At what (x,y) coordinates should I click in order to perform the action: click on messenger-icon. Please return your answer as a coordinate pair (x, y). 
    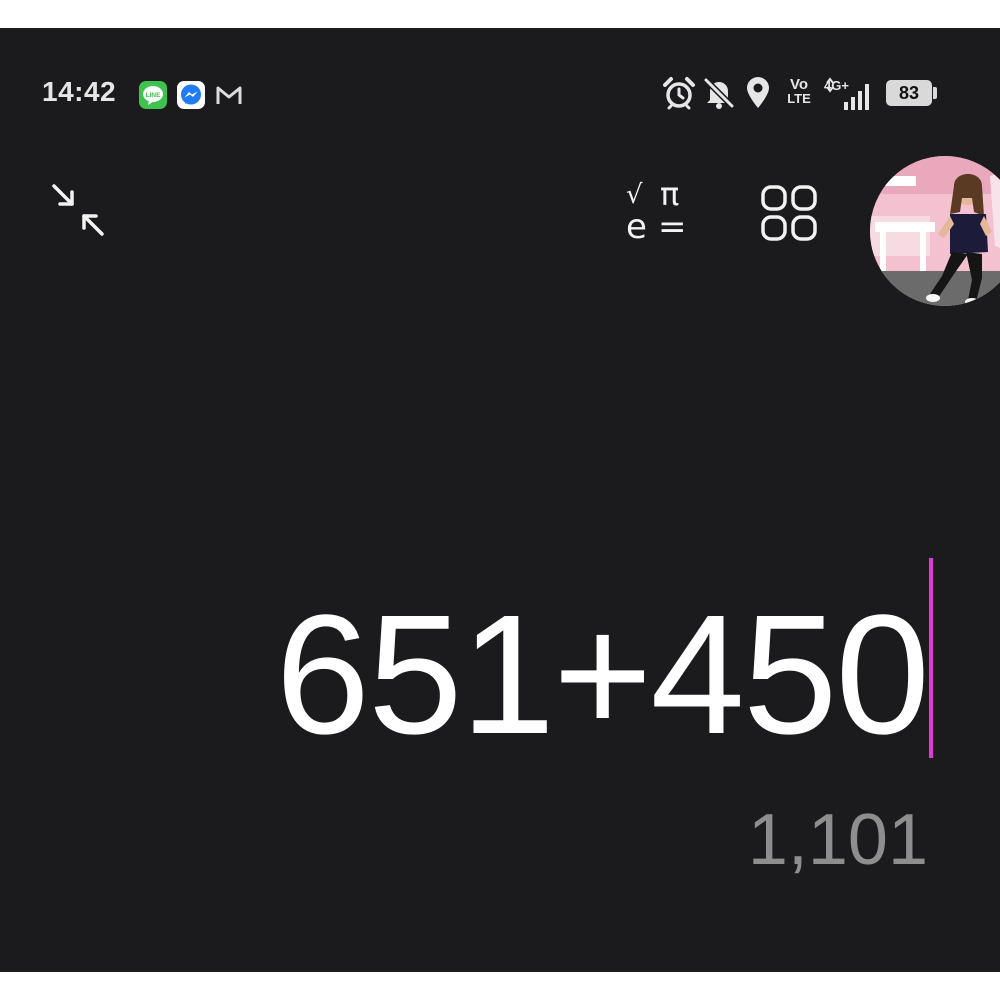
    Looking at the image, I should click on (191, 95).